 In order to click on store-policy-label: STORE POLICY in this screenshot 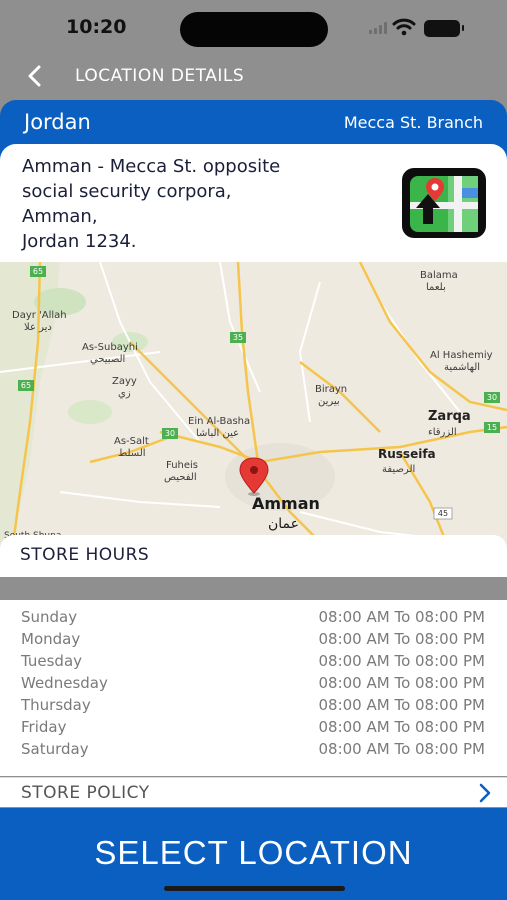, I will do `click(85, 793)`.